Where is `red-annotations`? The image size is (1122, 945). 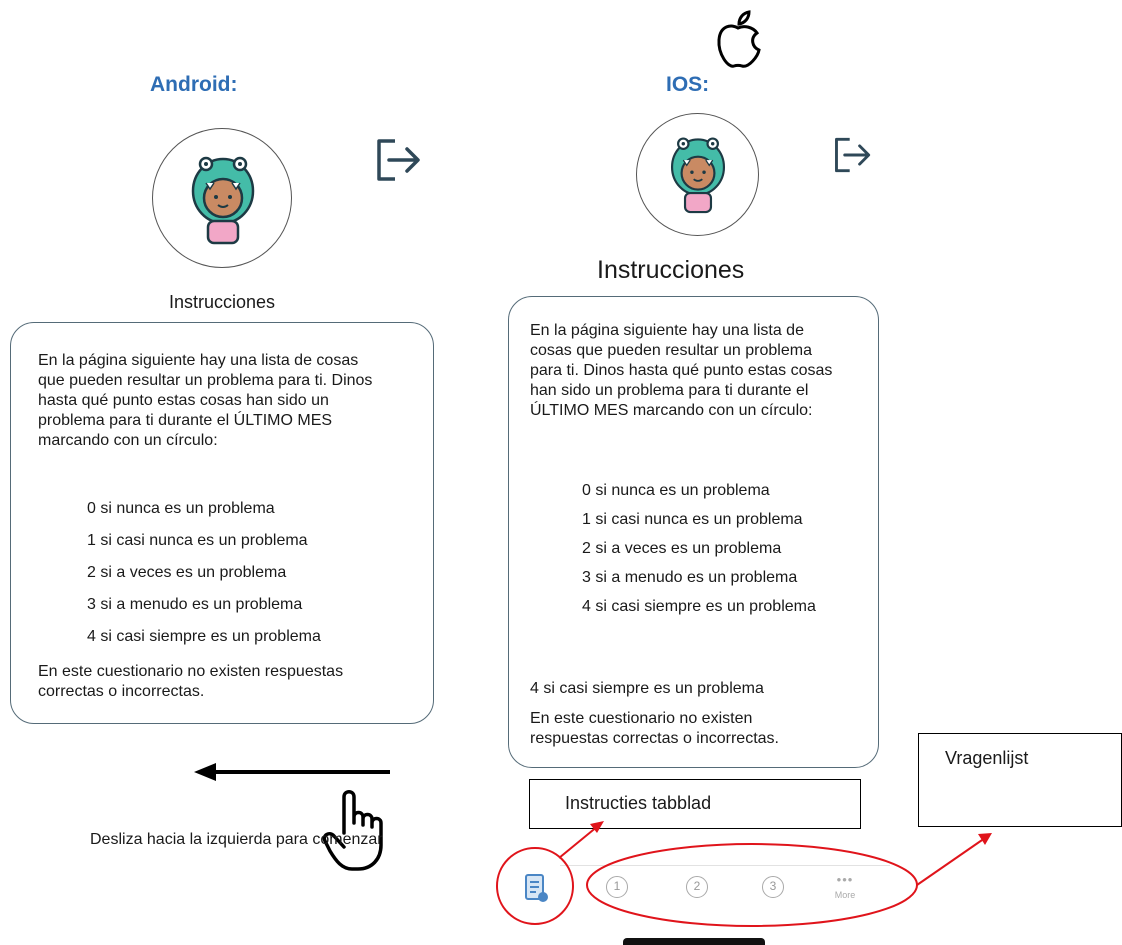
red-annotations is located at coordinates (744, 874).